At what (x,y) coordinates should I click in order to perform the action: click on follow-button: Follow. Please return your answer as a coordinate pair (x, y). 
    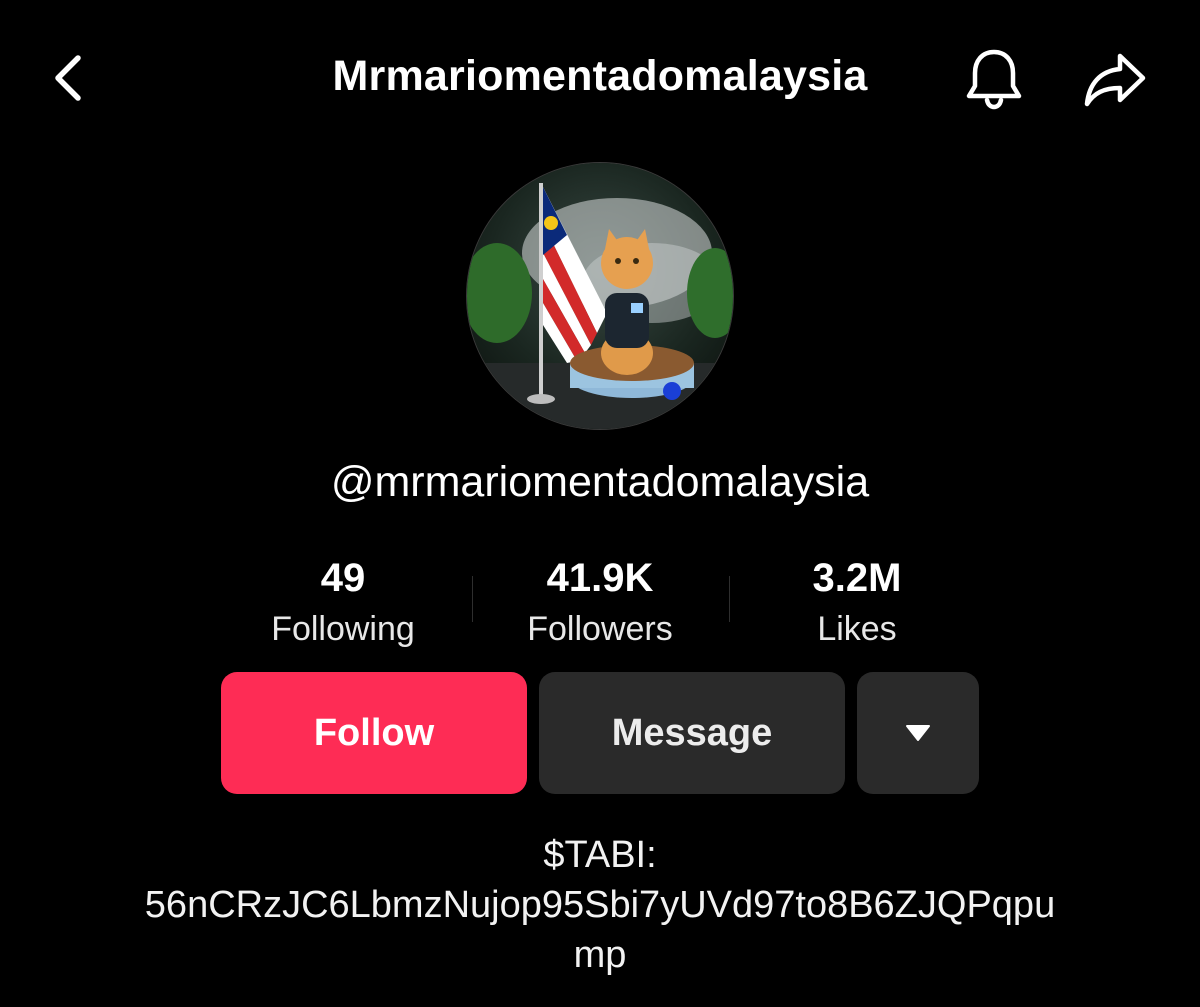
    Looking at the image, I should click on (374, 733).